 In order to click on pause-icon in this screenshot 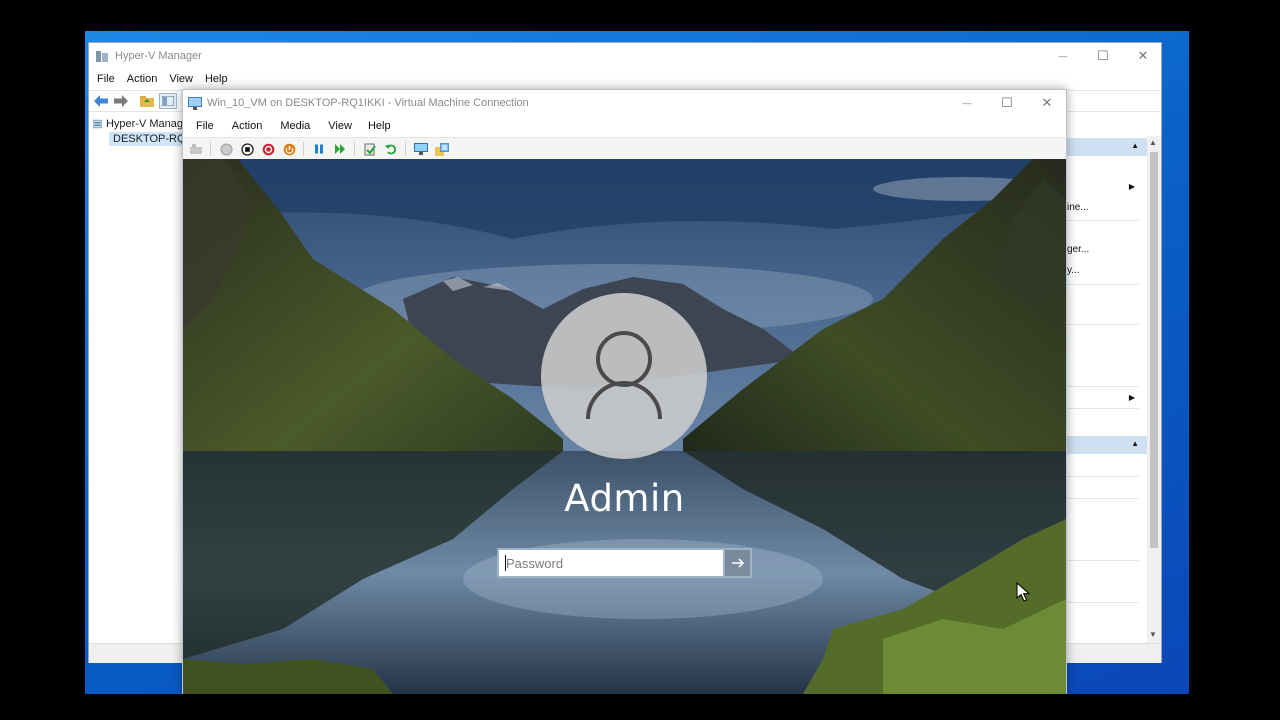, I will do `click(319, 149)`.